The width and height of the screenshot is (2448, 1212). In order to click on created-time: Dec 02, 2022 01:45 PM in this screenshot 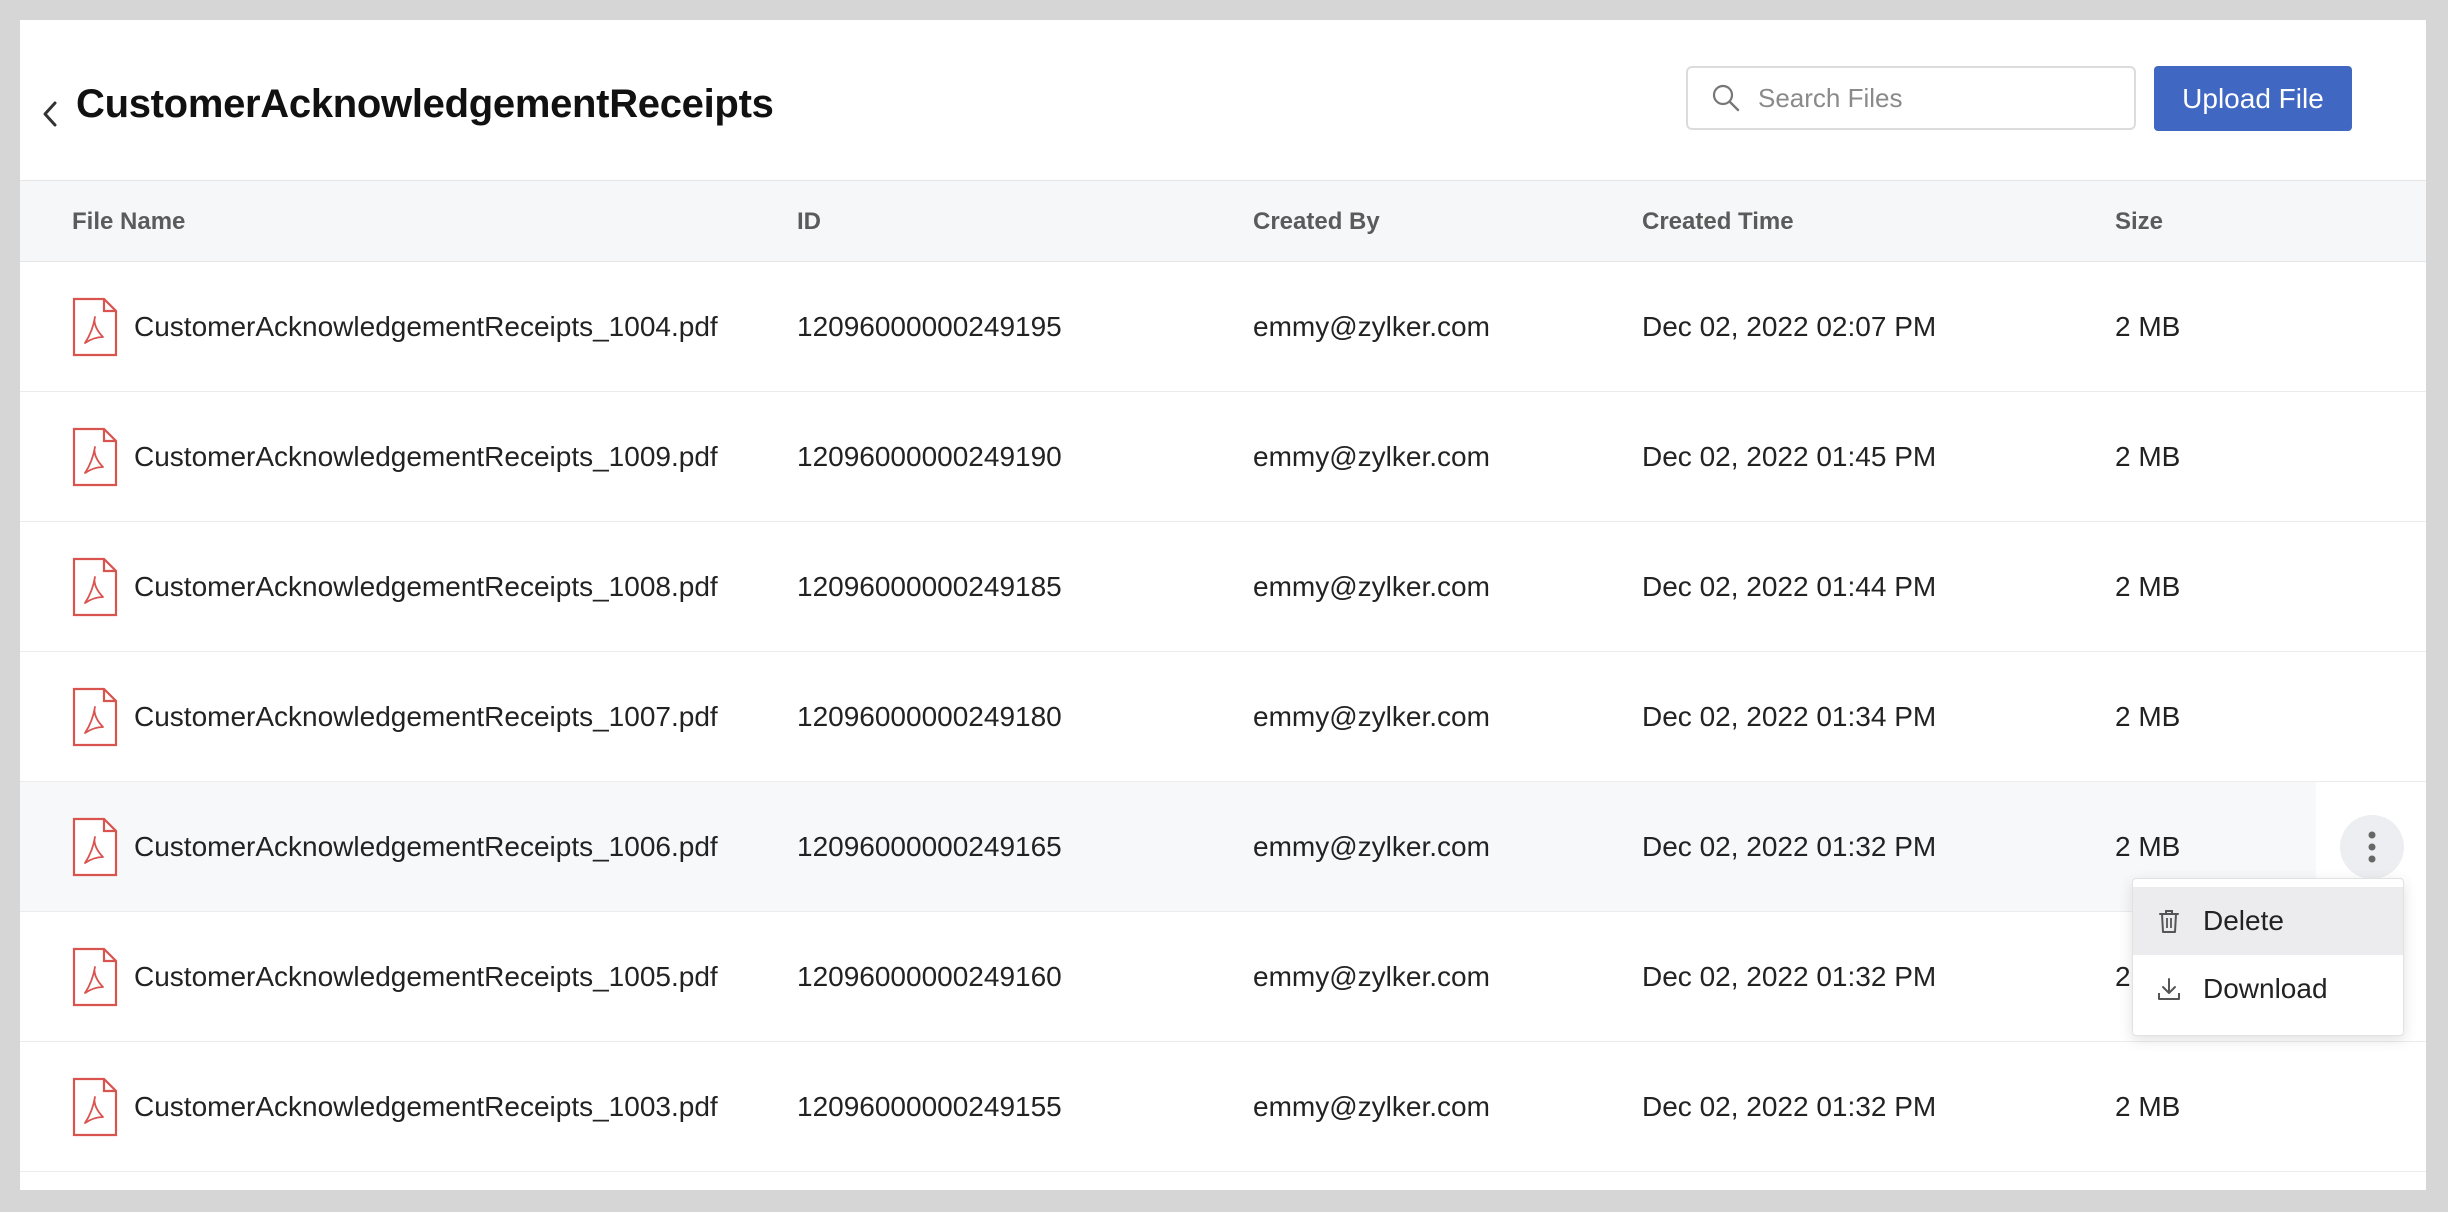, I will do `click(1789, 456)`.